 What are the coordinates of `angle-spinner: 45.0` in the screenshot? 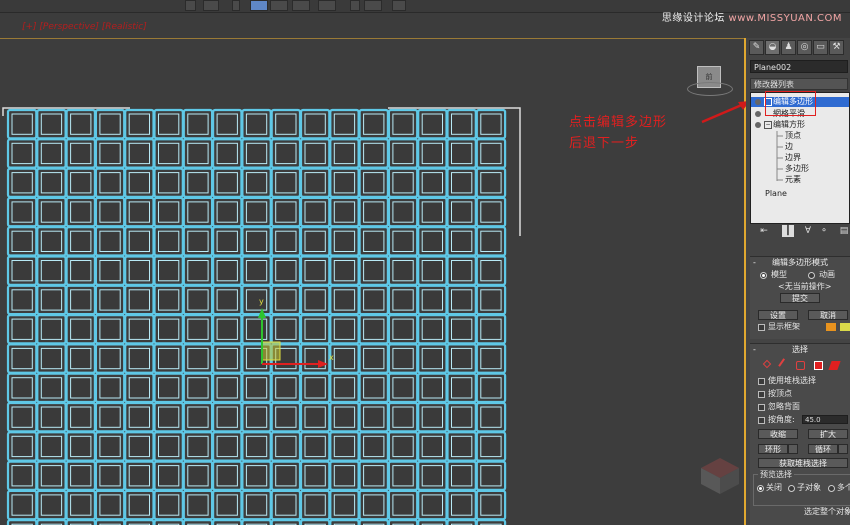 It's located at (825, 419).